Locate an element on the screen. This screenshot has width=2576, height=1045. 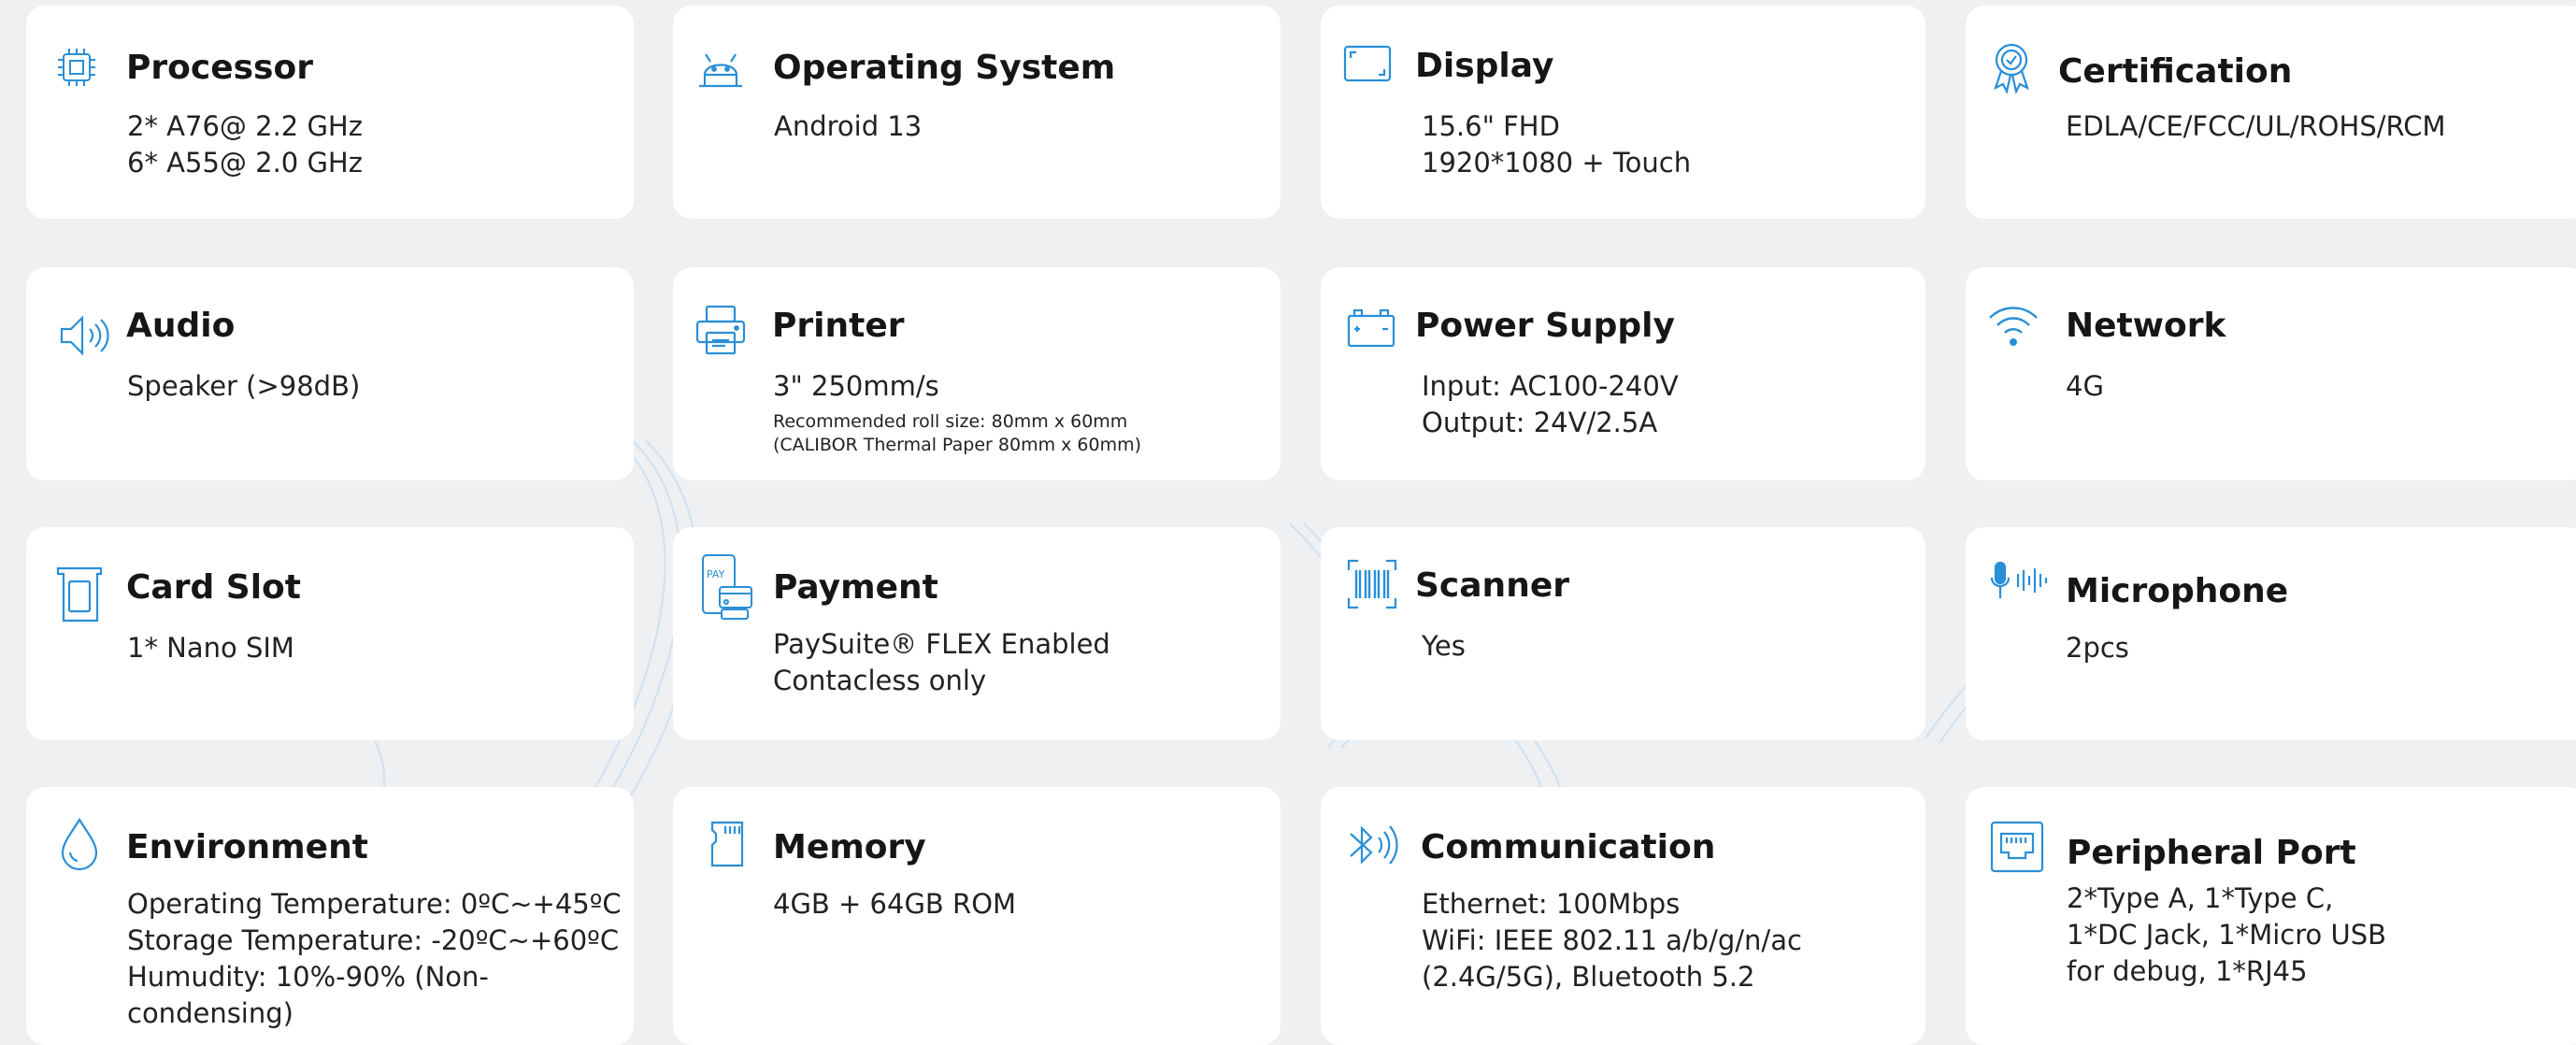
display-icon is located at coordinates (1367, 64).